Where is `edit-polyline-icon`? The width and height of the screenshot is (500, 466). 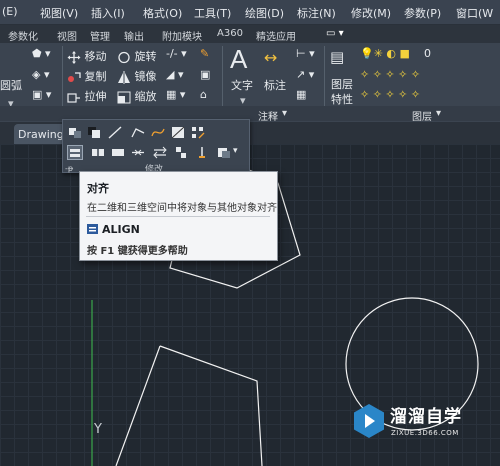
edit-polyline-icon is located at coordinates (138, 132).